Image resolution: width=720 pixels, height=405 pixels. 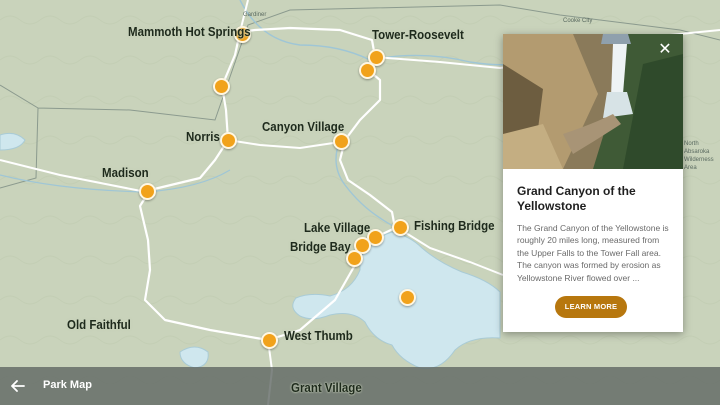 What do you see at coordinates (318, 336) in the screenshot?
I see `label-west-thumb: West Thumb` at bounding box center [318, 336].